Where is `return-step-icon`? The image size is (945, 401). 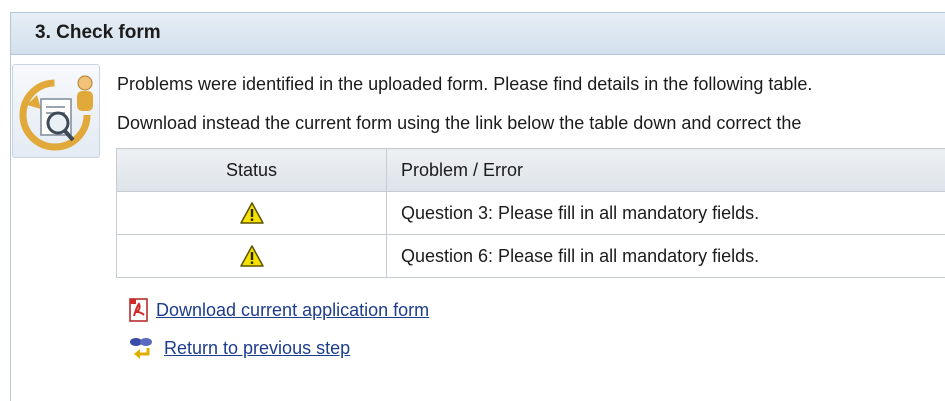
return-step-icon is located at coordinates (141, 348).